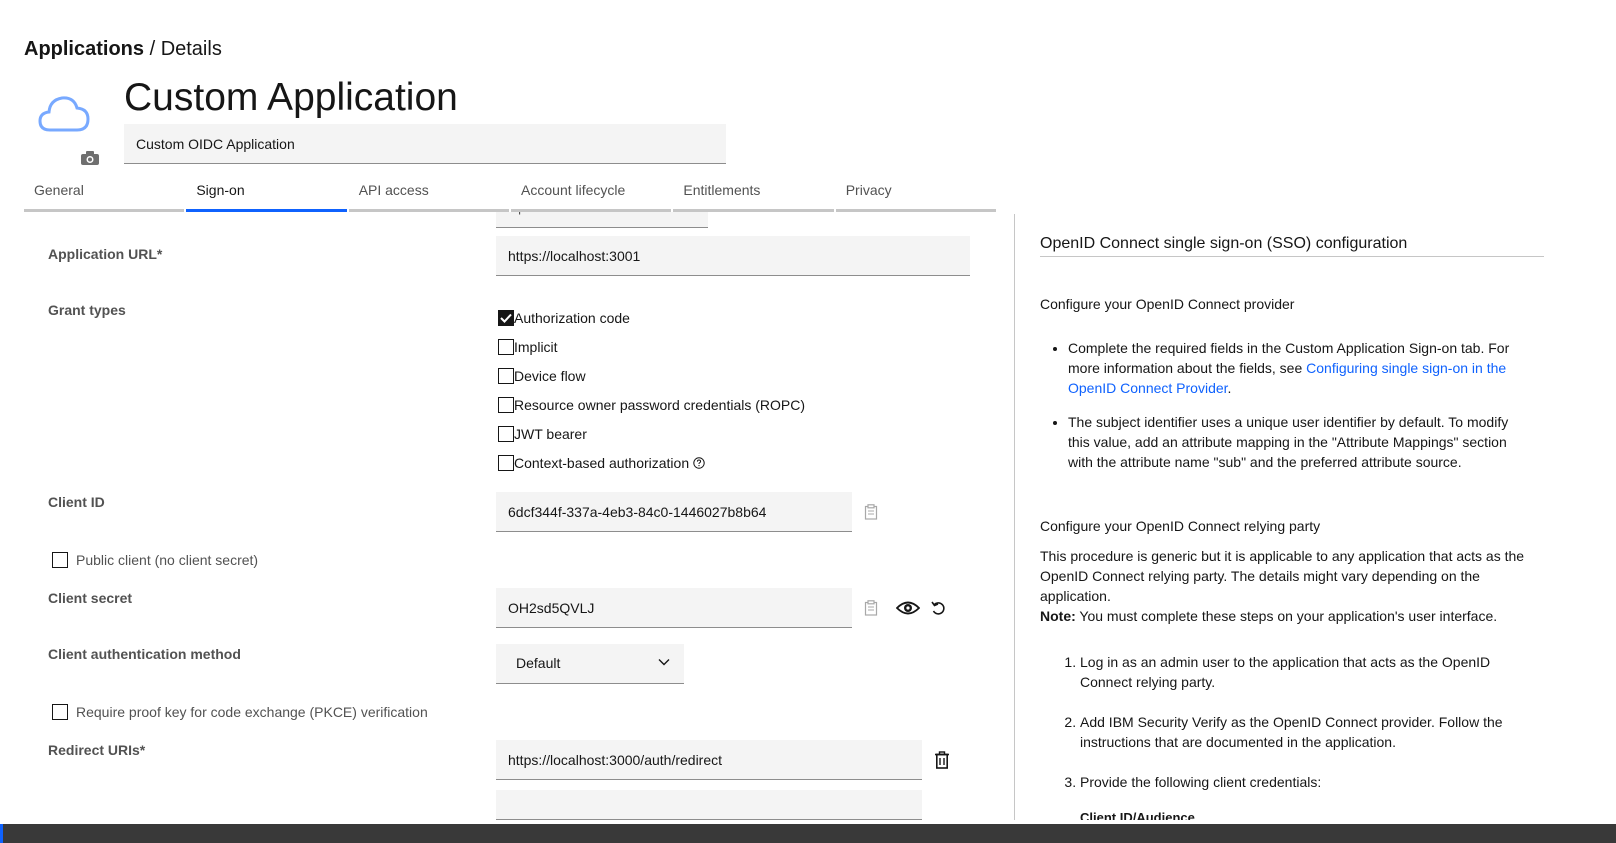 The image size is (1616, 843). I want to click on grant-types-label: Grant types, so click(87, 310).